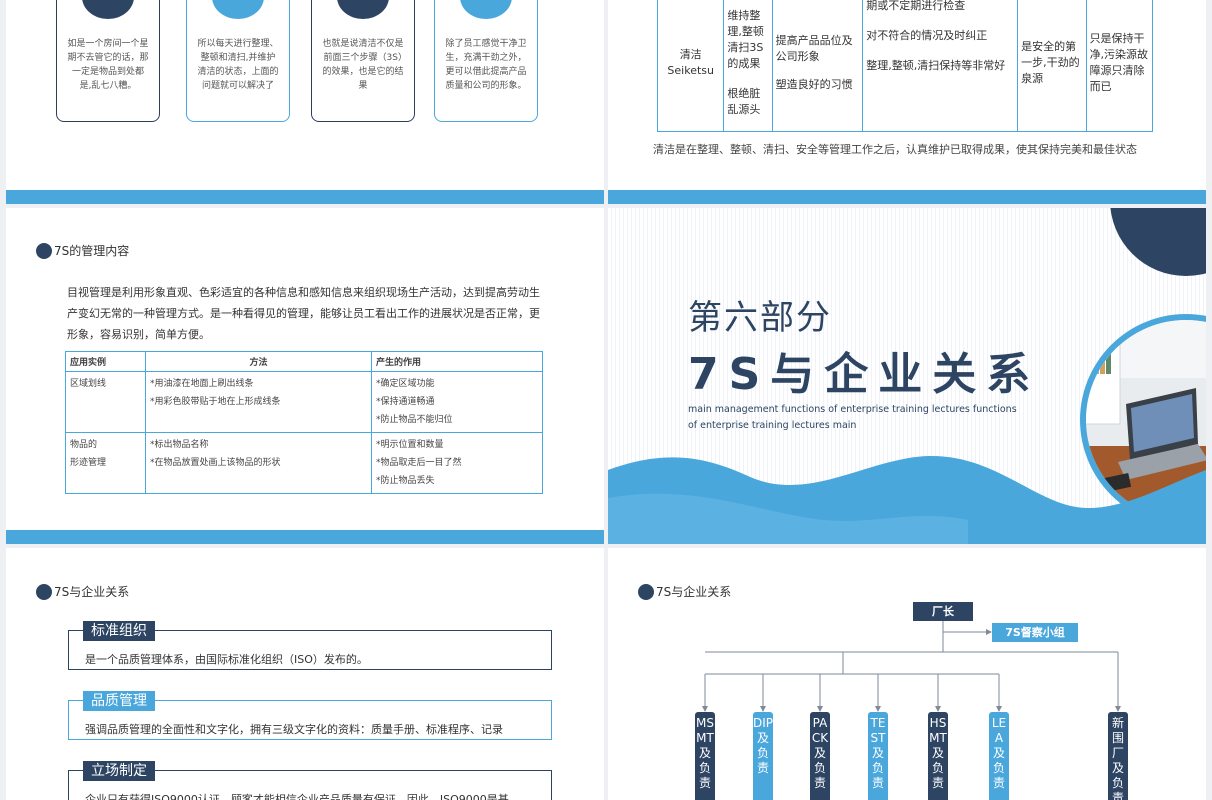 This screenshot has height=800, width=1212. Describe the element at coordinates (310, 645) in the screenshot. I see `info-box-standard: 标准组织 是一个品质管理体系，由国际标准化组织（ISO）发布的。` at that location.